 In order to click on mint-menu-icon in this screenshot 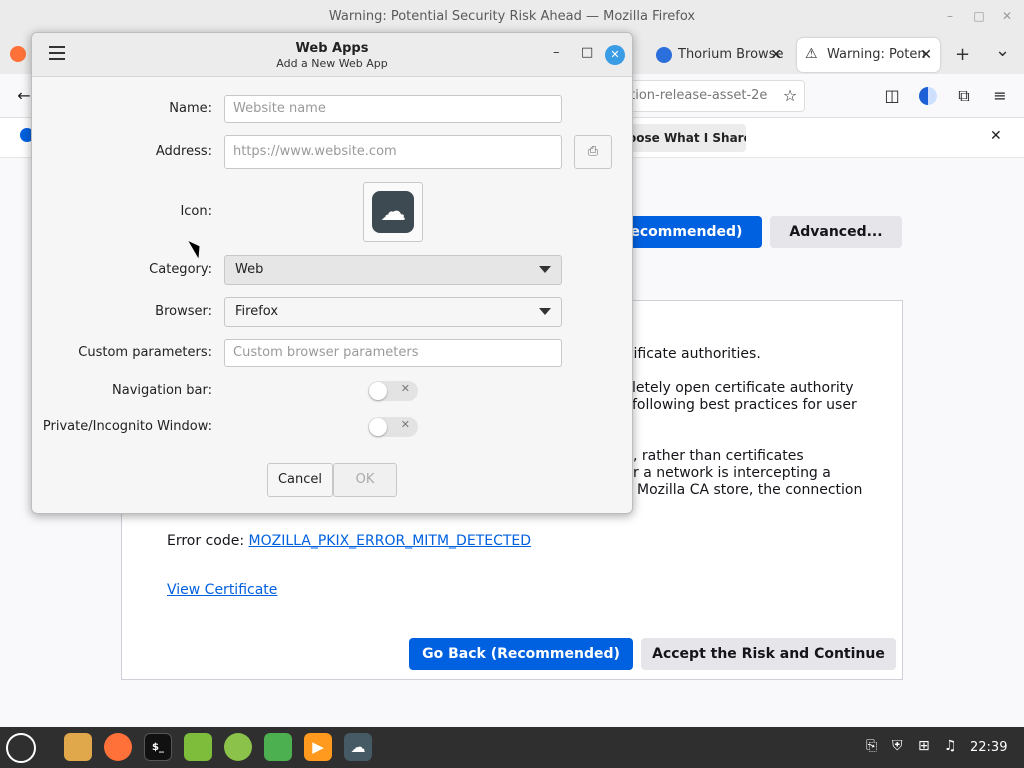, I will do `click(21, 748)`.